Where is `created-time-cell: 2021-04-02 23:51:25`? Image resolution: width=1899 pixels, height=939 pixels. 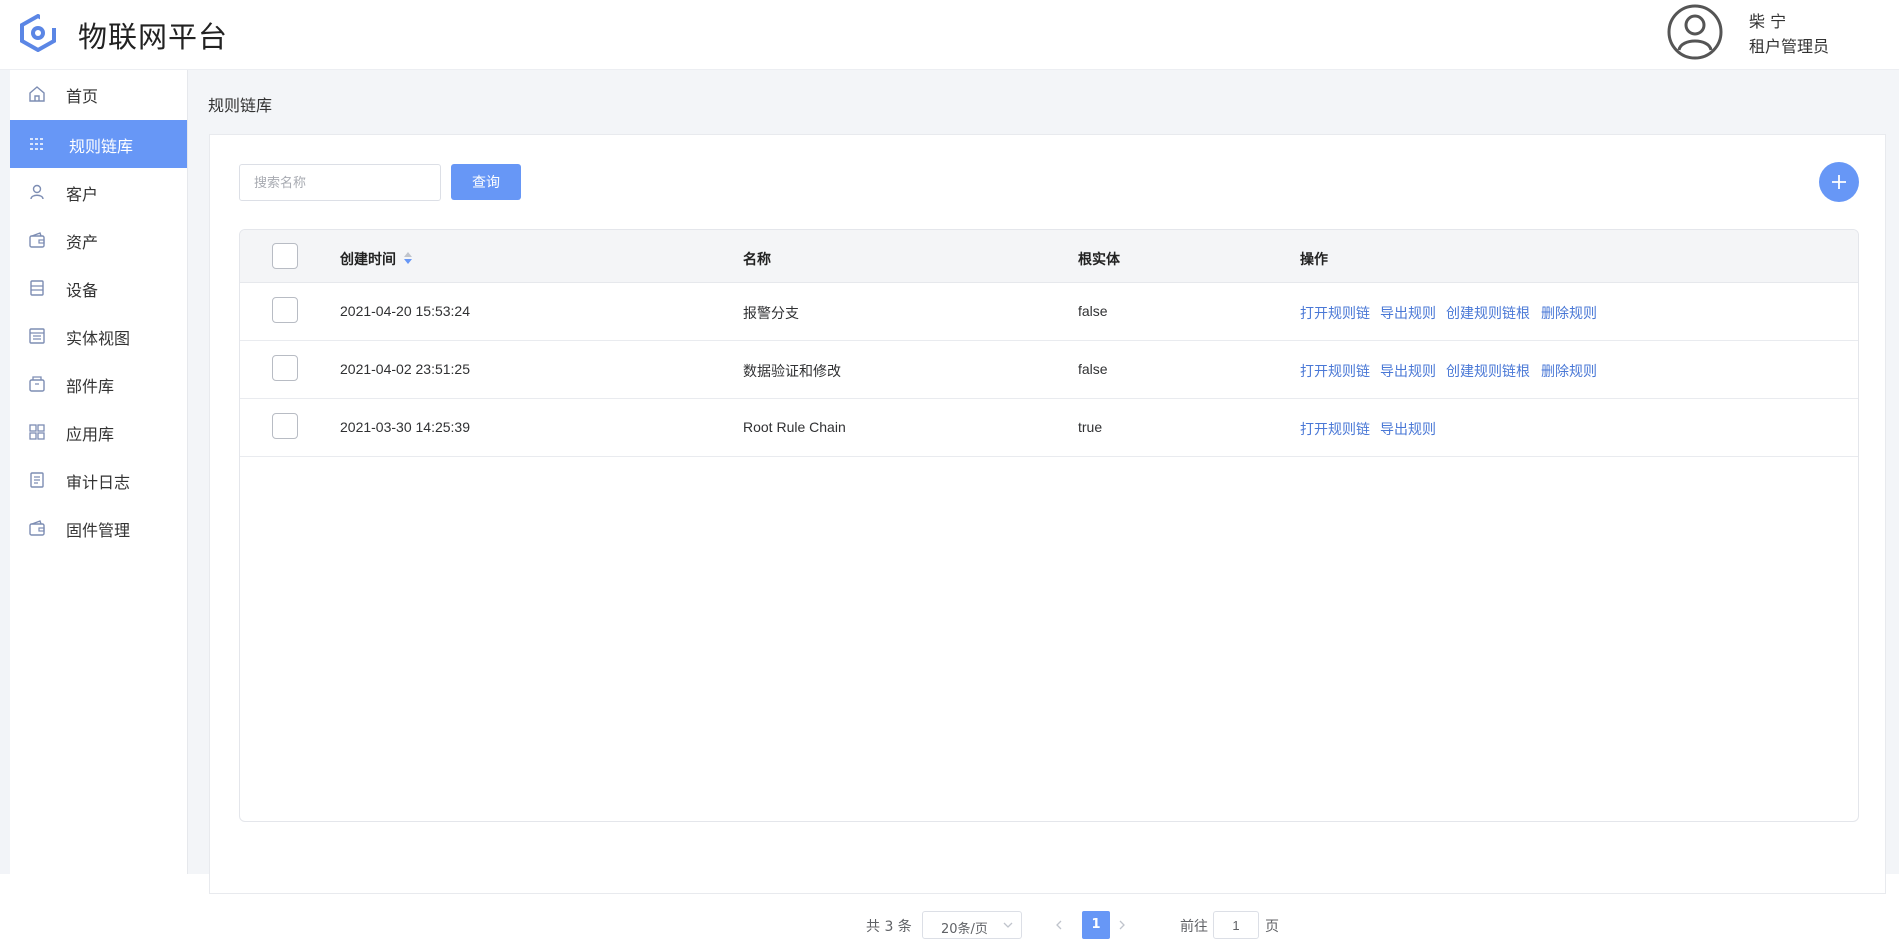 created-time-cell: 2021-04-02 23:51:25 is located at coordinates (405, 369).